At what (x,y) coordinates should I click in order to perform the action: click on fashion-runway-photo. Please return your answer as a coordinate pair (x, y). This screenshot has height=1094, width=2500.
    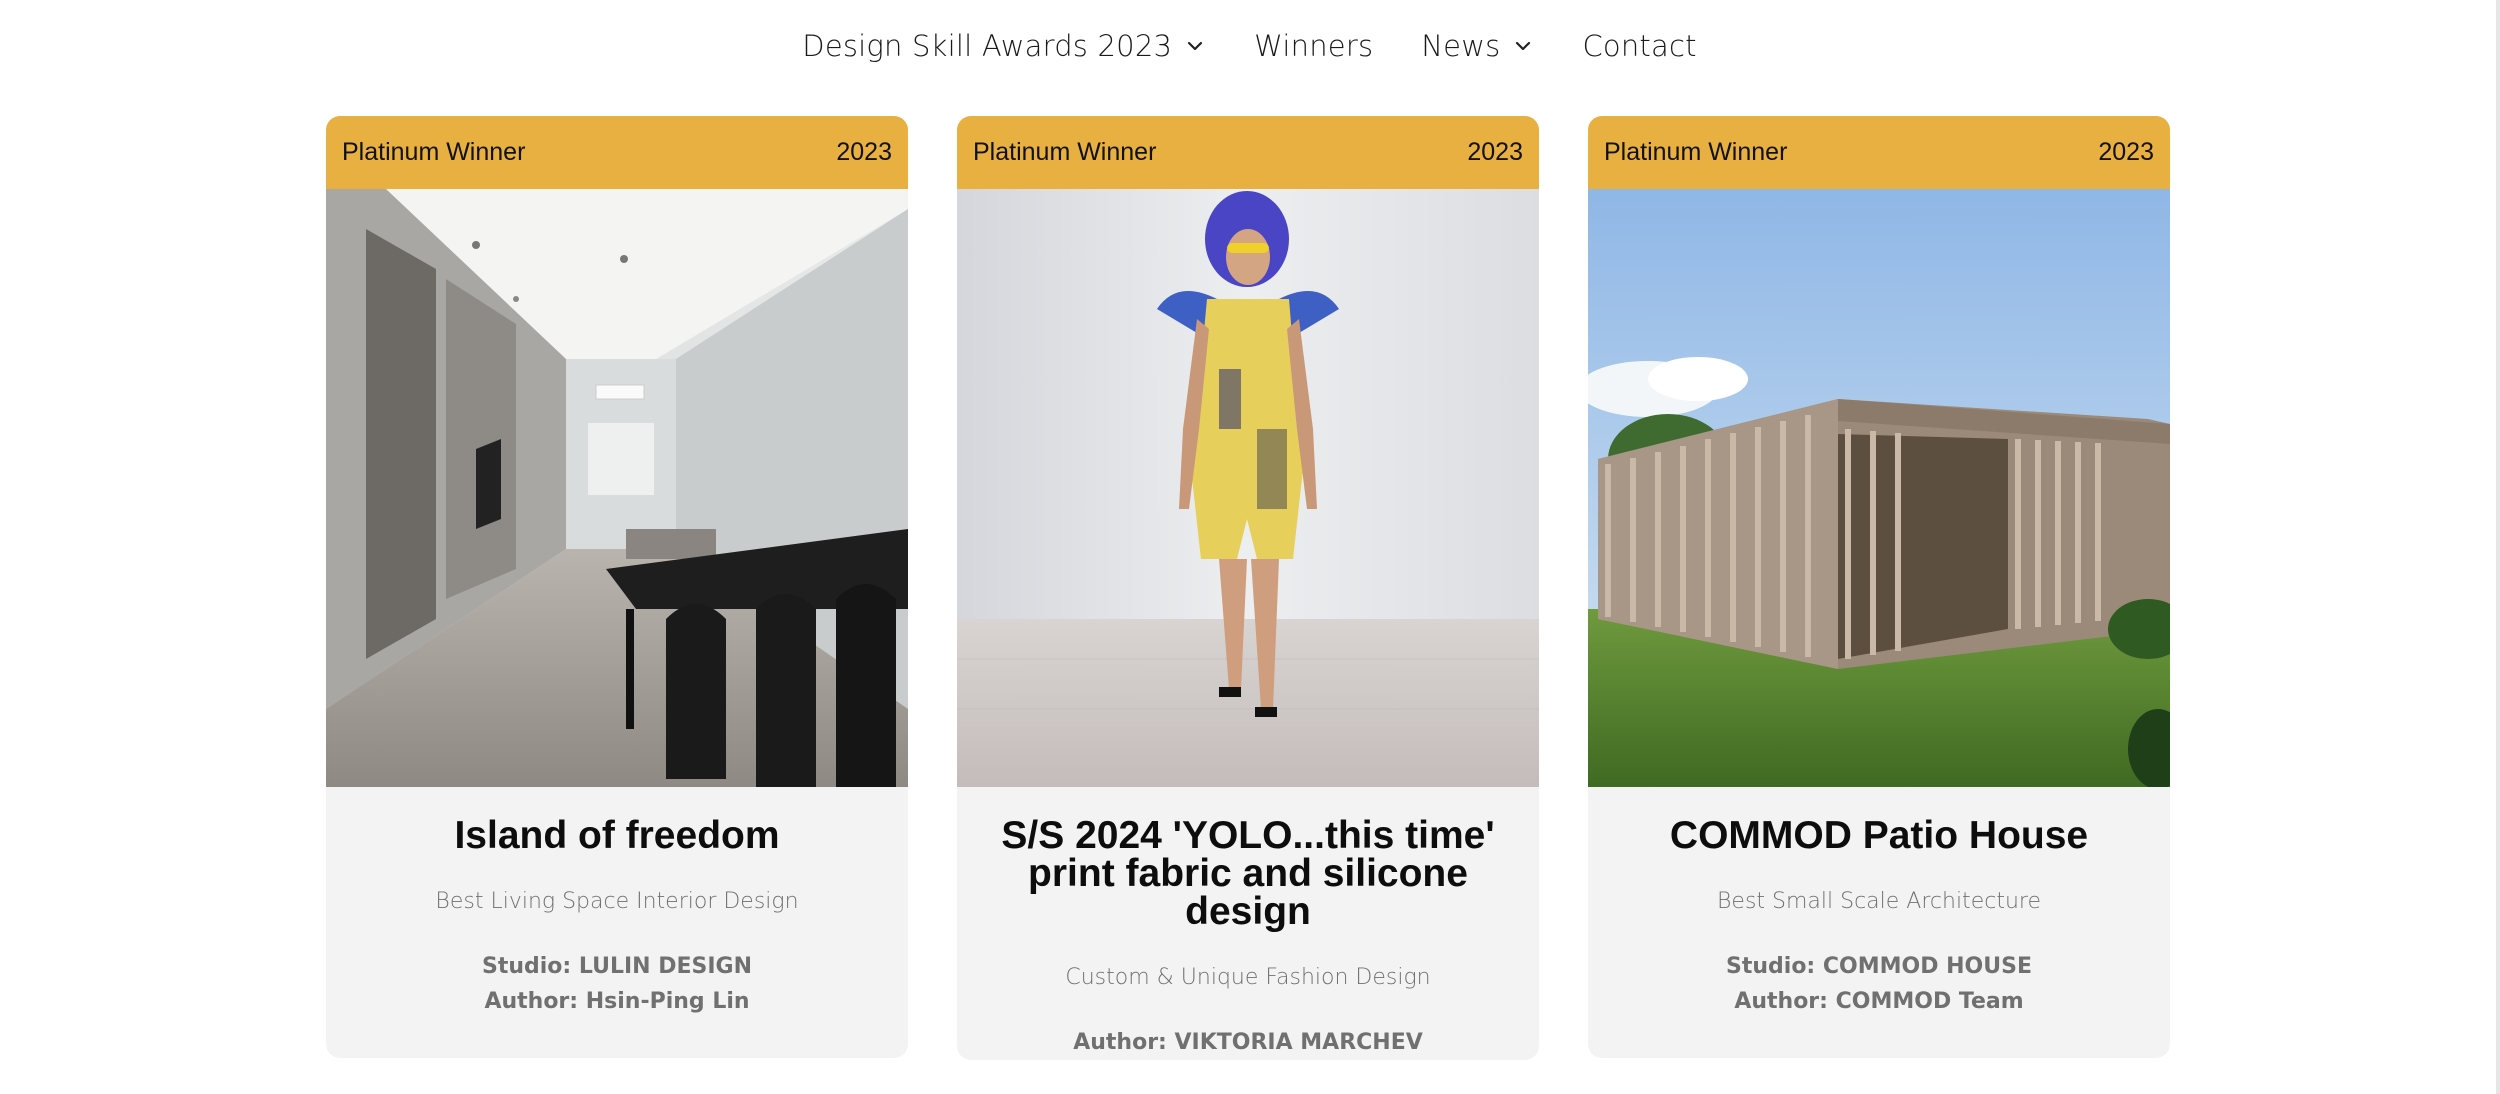
    Looking at the image, I should click on (1248, 488).